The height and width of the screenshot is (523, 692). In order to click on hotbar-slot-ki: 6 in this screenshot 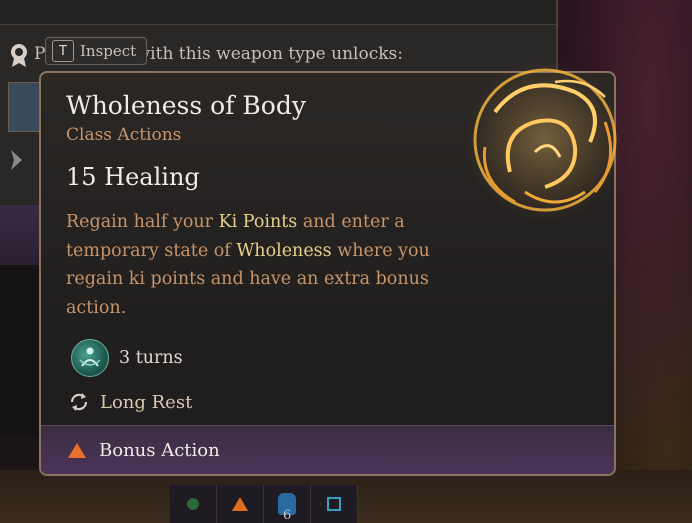, I will do `click(287, 504)`.